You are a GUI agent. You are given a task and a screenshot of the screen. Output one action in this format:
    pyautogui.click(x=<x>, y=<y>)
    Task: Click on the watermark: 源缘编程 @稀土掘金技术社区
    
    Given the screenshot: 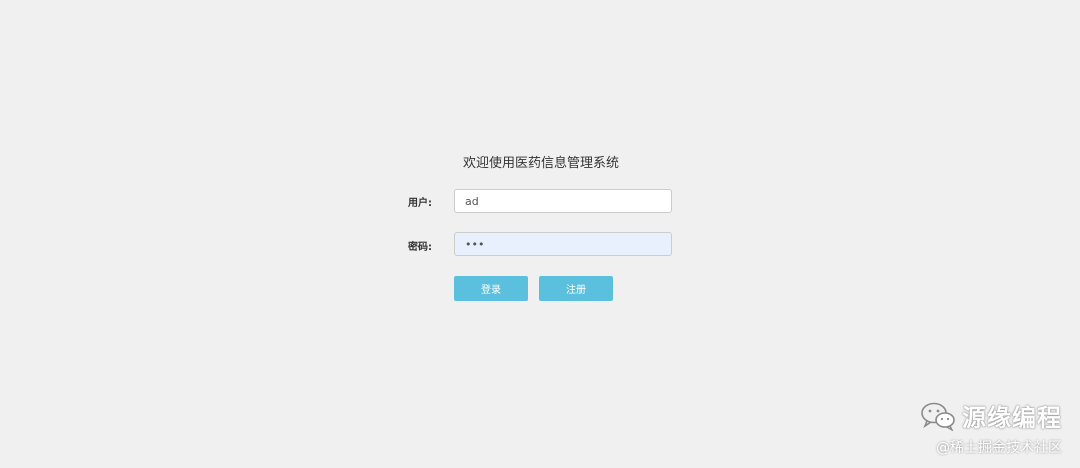 What is the action you would take?
    pyautogui.click(x=991, y=427)
    